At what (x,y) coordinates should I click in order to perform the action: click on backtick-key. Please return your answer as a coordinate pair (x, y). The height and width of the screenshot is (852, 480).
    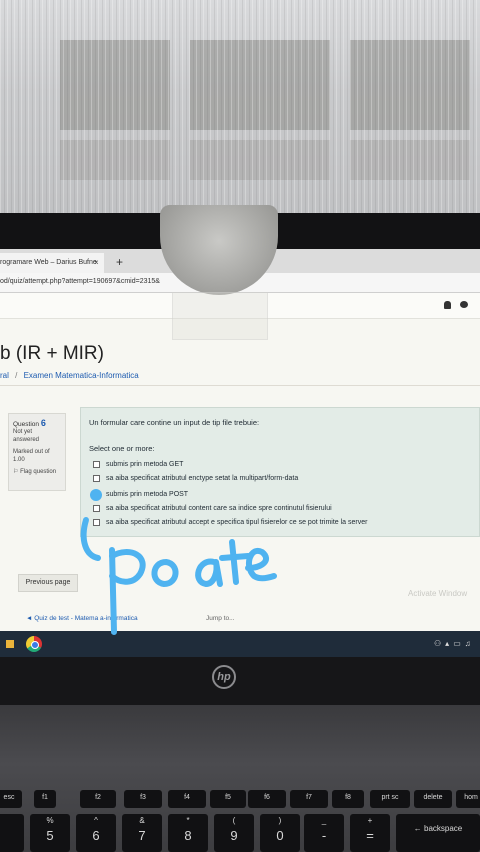
    Looking at the image, I should click on (12, 833).